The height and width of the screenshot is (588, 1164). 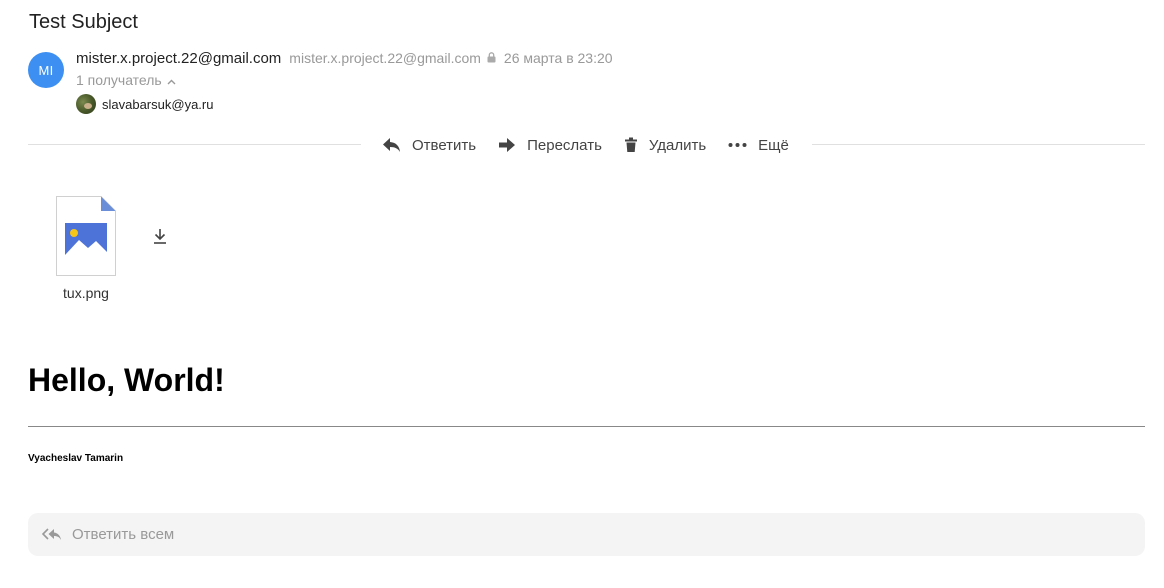 What do you see at coordinates (119, 80) in the screenshot?
I see `recipients-count: 1 получатель` at bounding box center [119, 80].